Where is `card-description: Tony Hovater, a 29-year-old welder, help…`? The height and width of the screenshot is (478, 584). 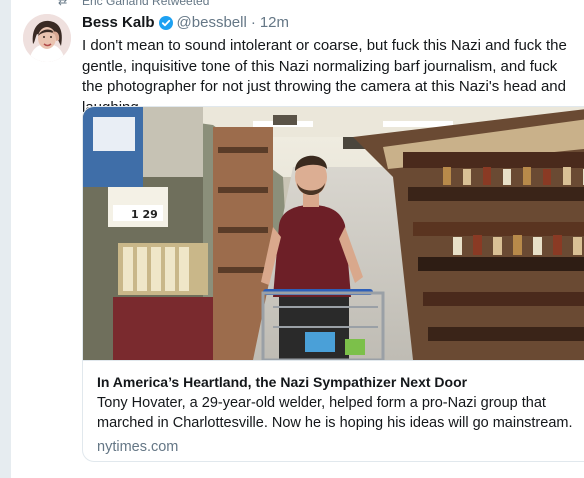
card-description: Tony Hovater, a 29-year-old welder, help… is located at coordinates (335, 413).